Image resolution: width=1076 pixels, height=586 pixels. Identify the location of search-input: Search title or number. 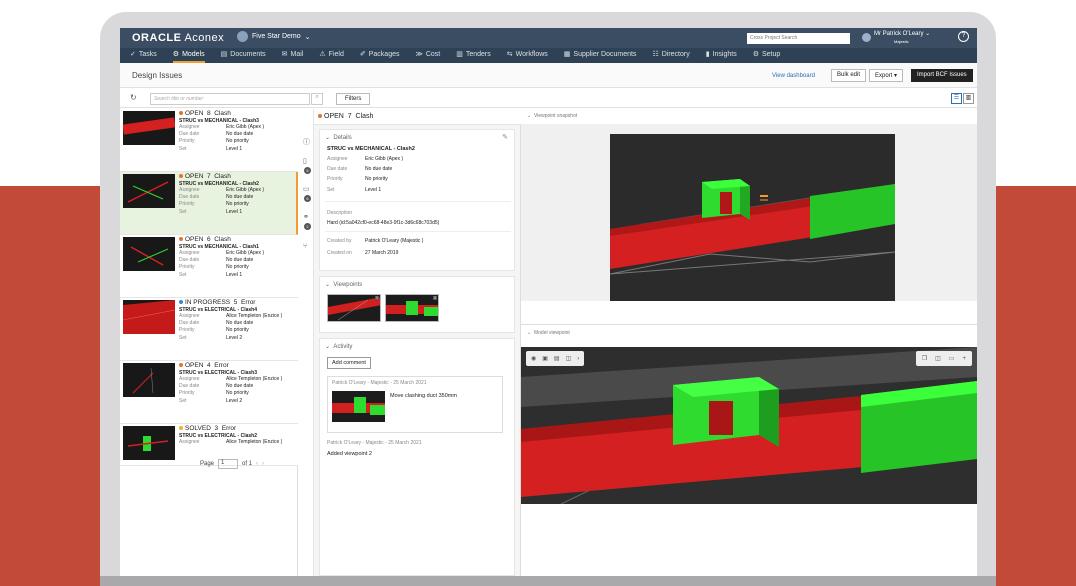
(230, 99).